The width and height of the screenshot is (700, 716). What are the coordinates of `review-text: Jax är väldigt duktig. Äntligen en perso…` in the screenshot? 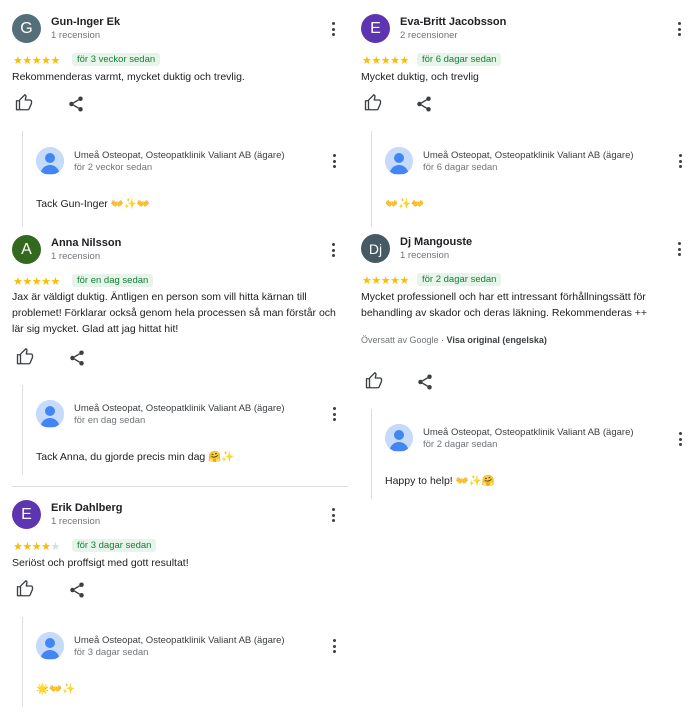 It's located at (174, 313).